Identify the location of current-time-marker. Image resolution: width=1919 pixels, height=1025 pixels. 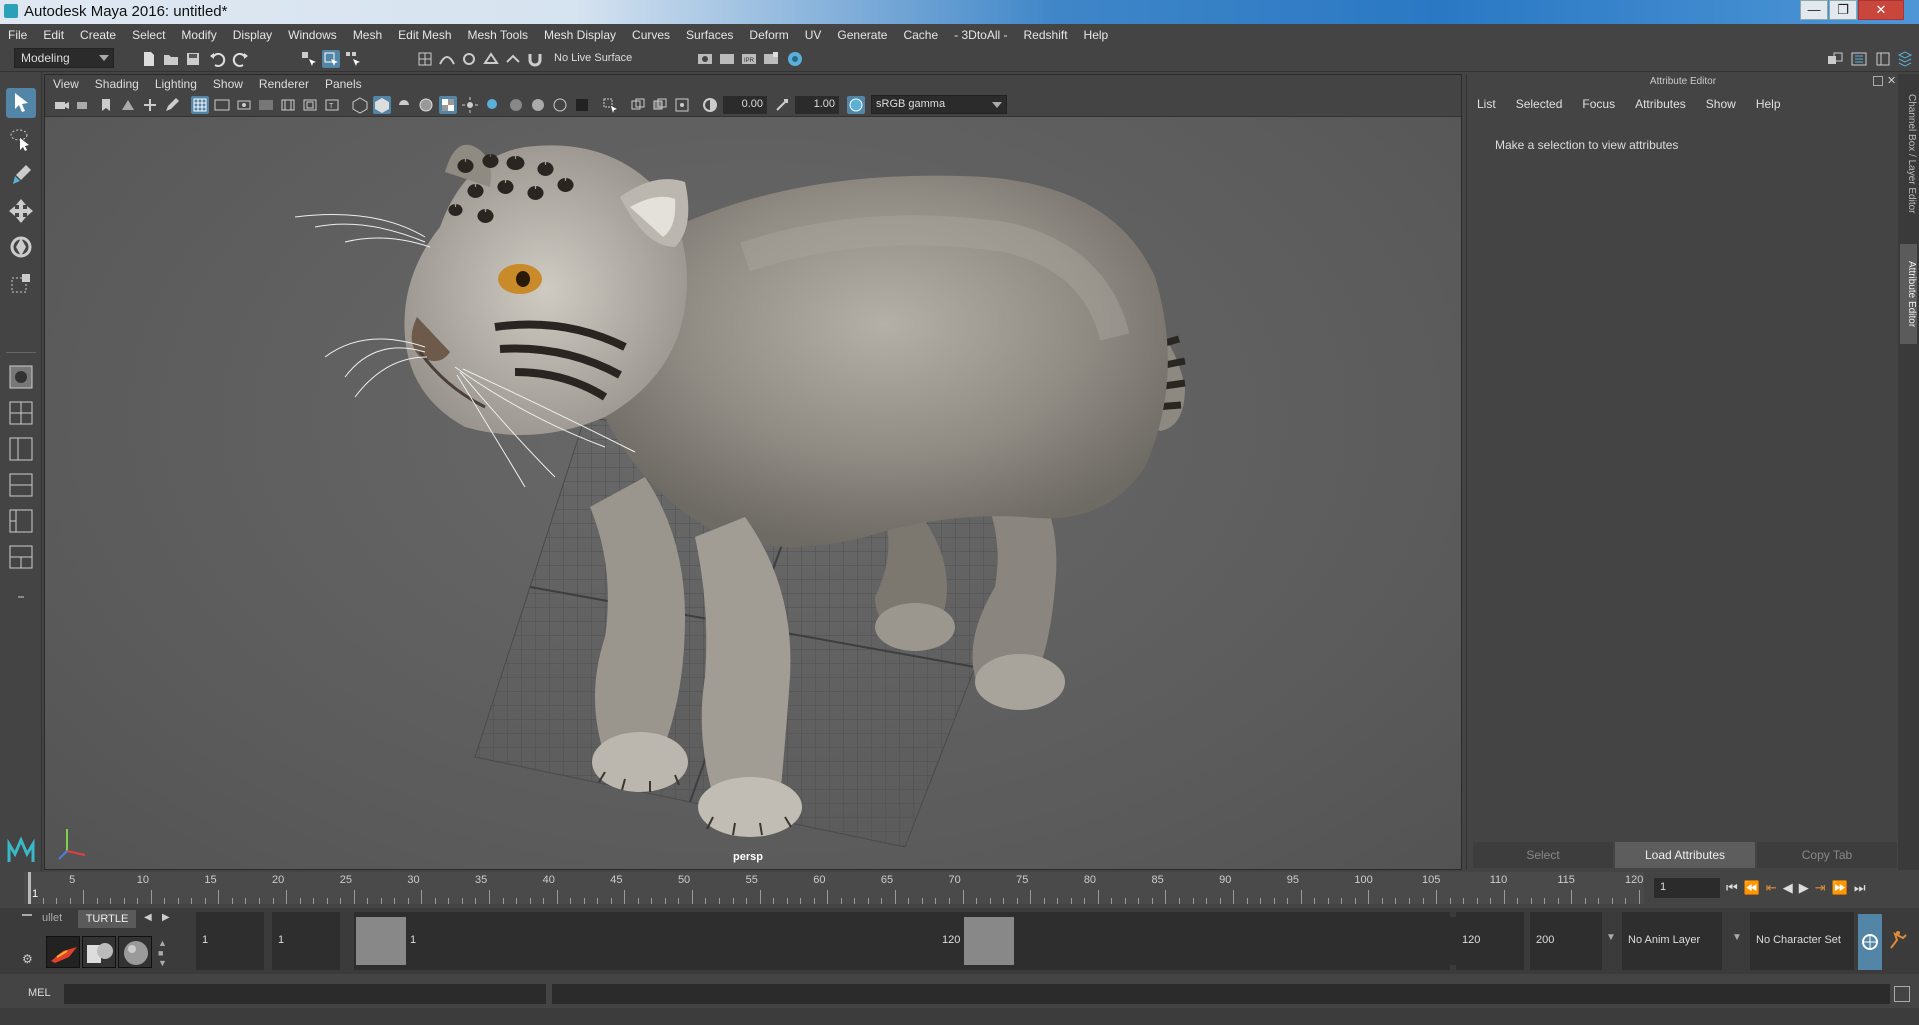
(29, 888).